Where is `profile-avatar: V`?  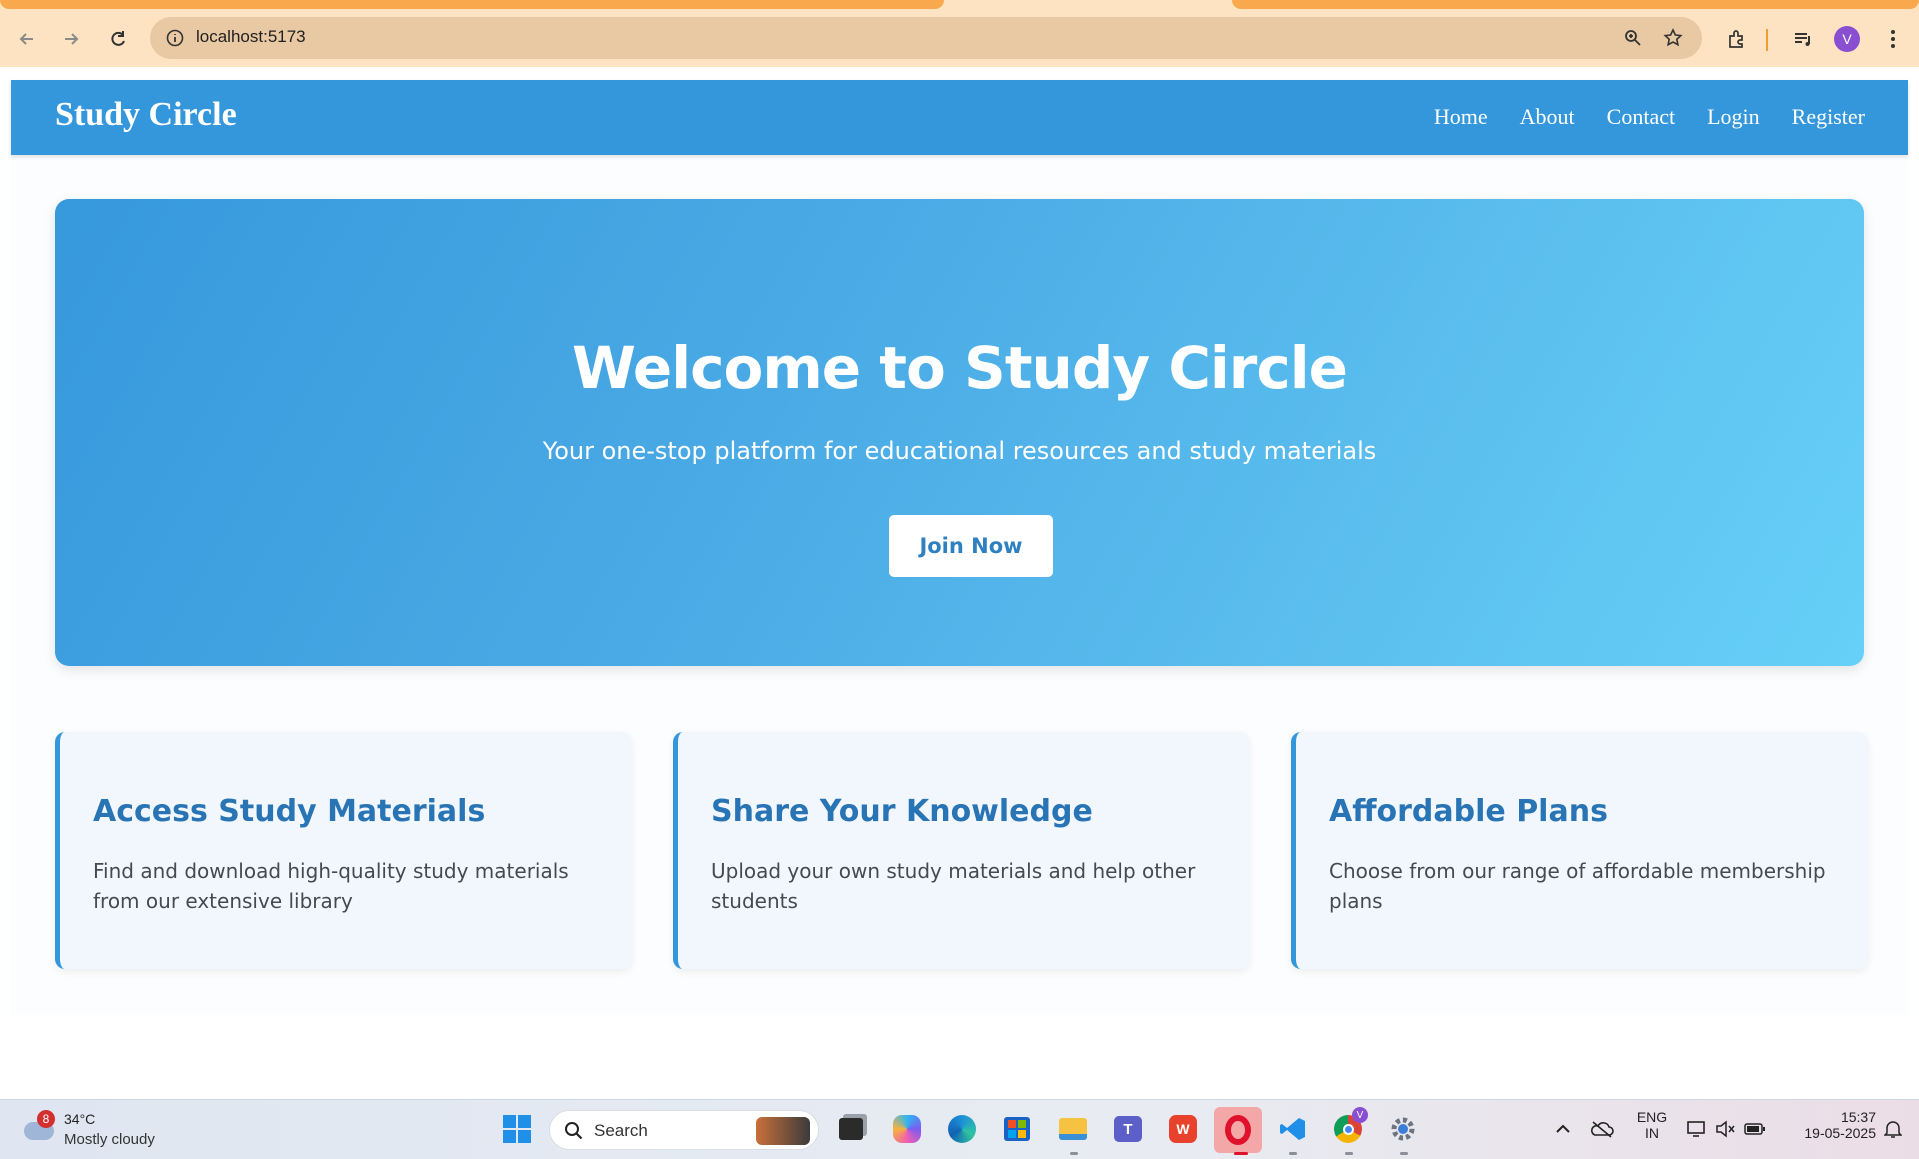
profile-avatar: V is located at coordinates (1847, 39).